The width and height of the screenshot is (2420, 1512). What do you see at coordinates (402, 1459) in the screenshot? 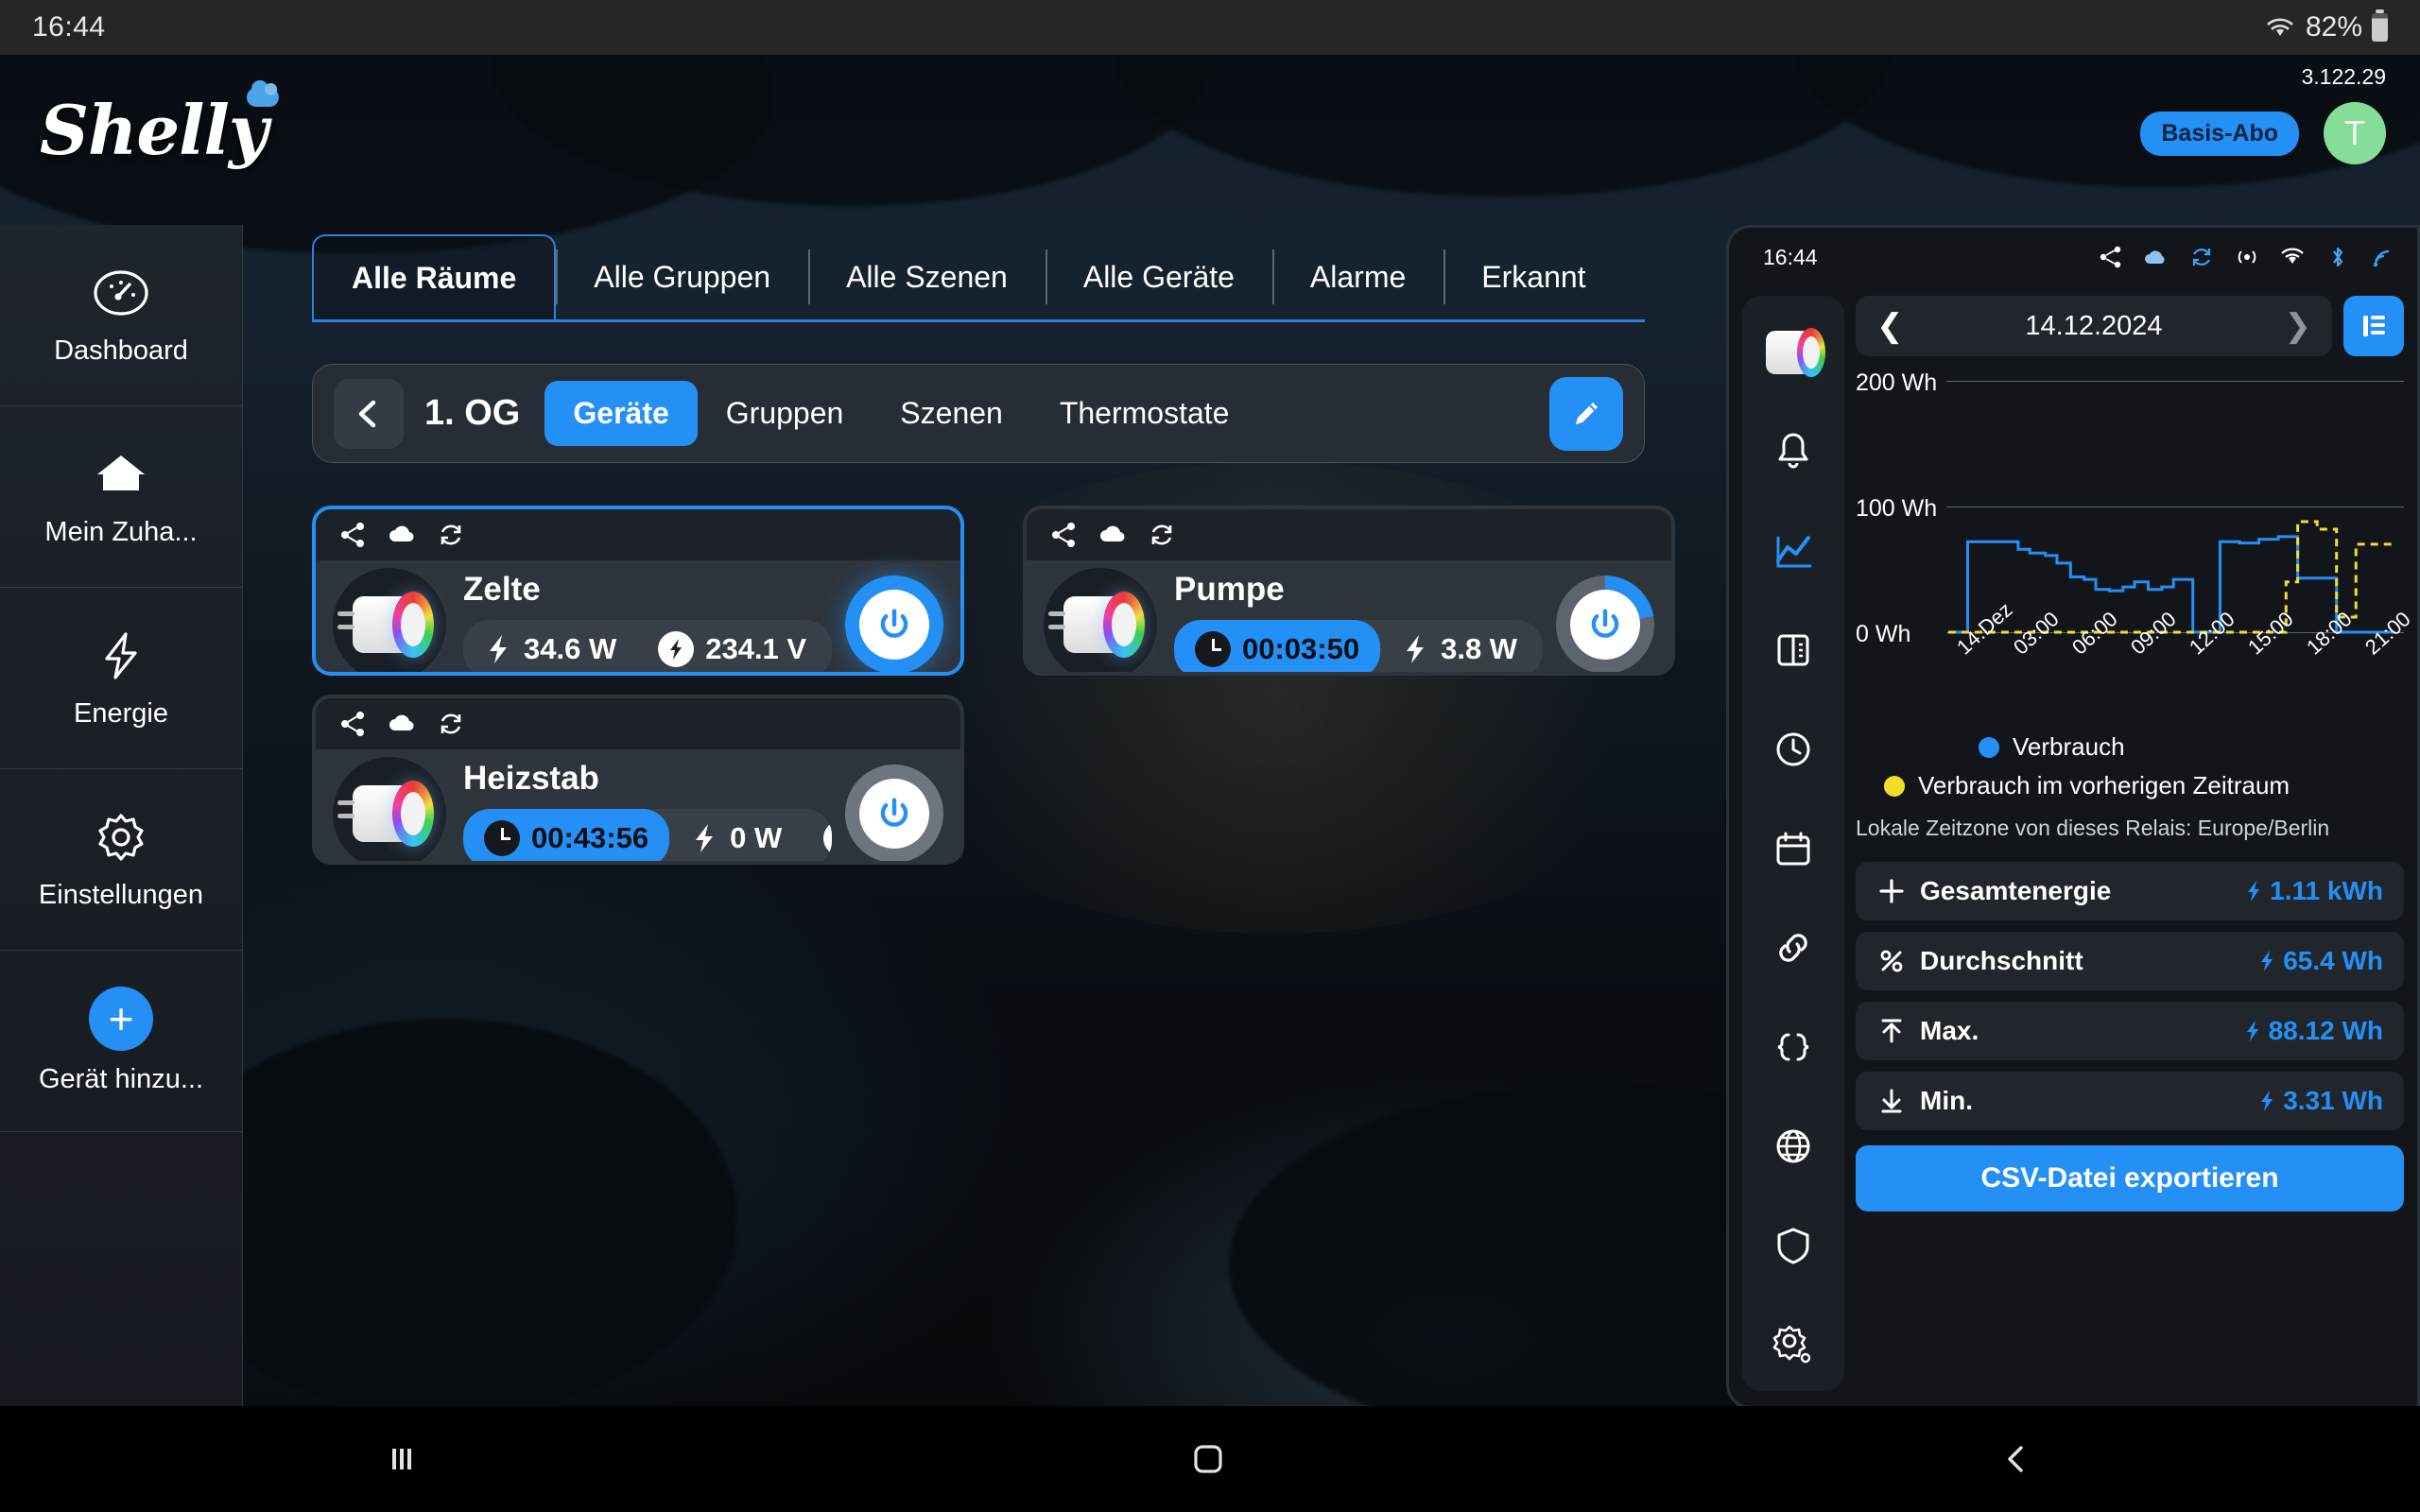
I see `recents-icon` at bounding box center [402, 1459].